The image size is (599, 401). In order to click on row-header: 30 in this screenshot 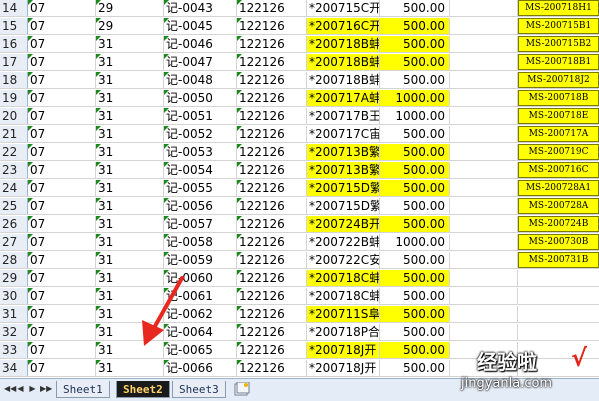, I will do `click(14, 296)`.